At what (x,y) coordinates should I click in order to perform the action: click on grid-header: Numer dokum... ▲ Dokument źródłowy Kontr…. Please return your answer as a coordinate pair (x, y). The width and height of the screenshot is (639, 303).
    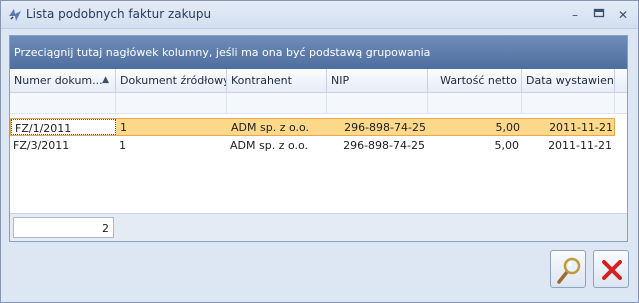
    Looking at the image, I should click on (318, 81).